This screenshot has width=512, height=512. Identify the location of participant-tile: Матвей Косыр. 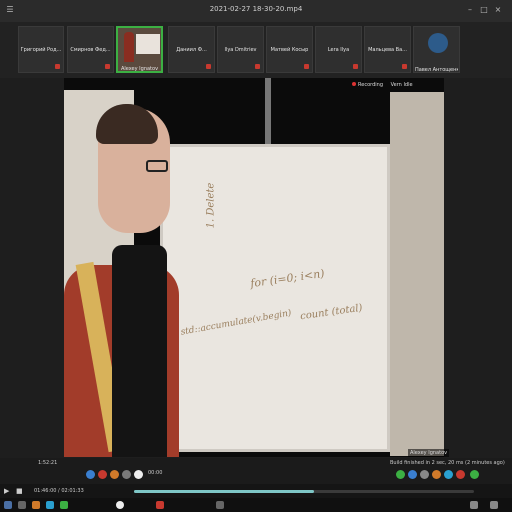
(289, 49).